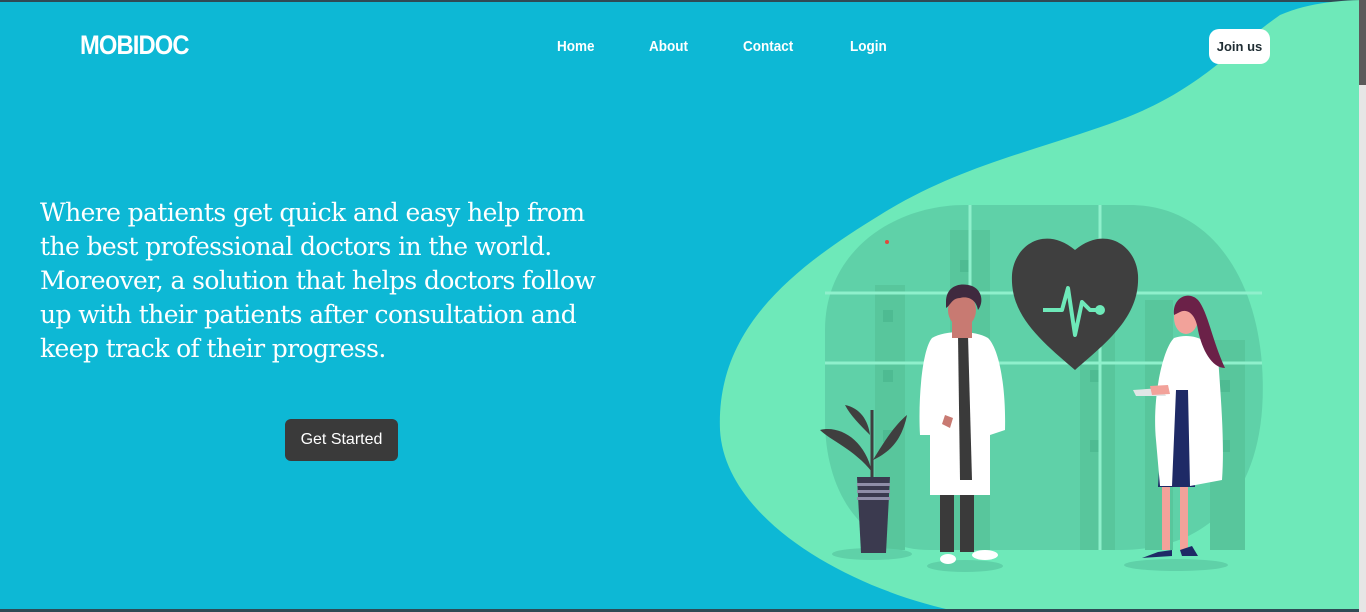 The image size is (1366, 612). Describe the element at coordinates (213, 348) in the screenshot. I see `hero-line: keep track of their progress.` at that location.